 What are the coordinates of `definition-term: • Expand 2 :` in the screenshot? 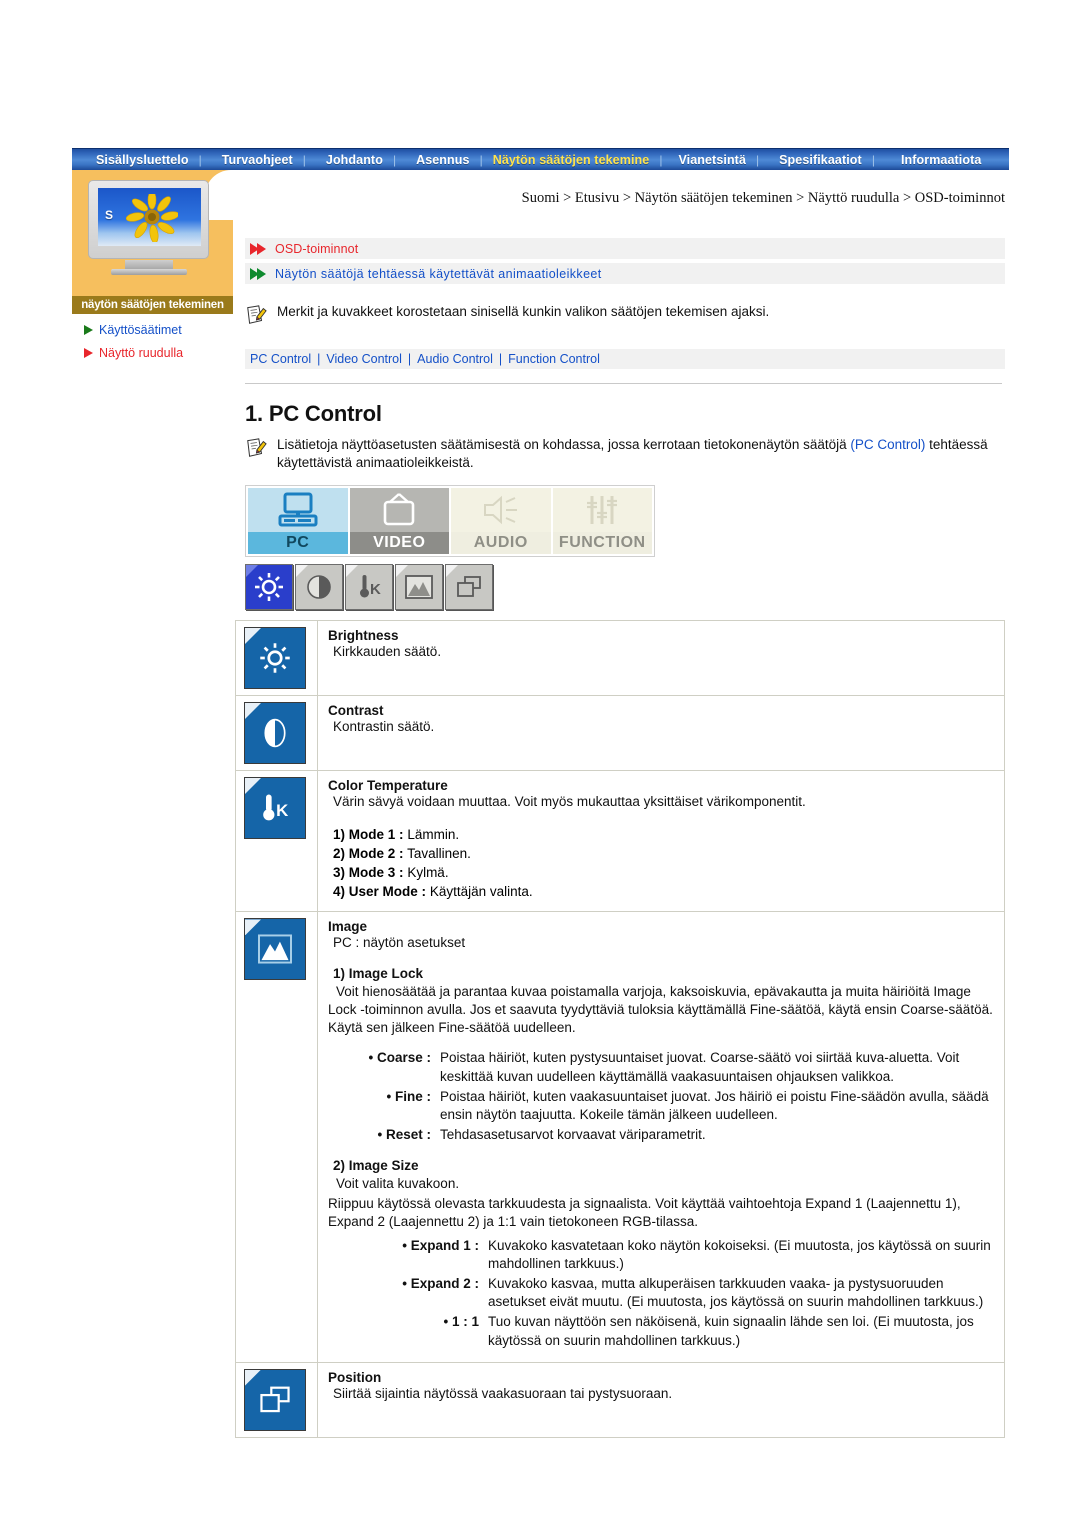 It's located at (440, 1284).